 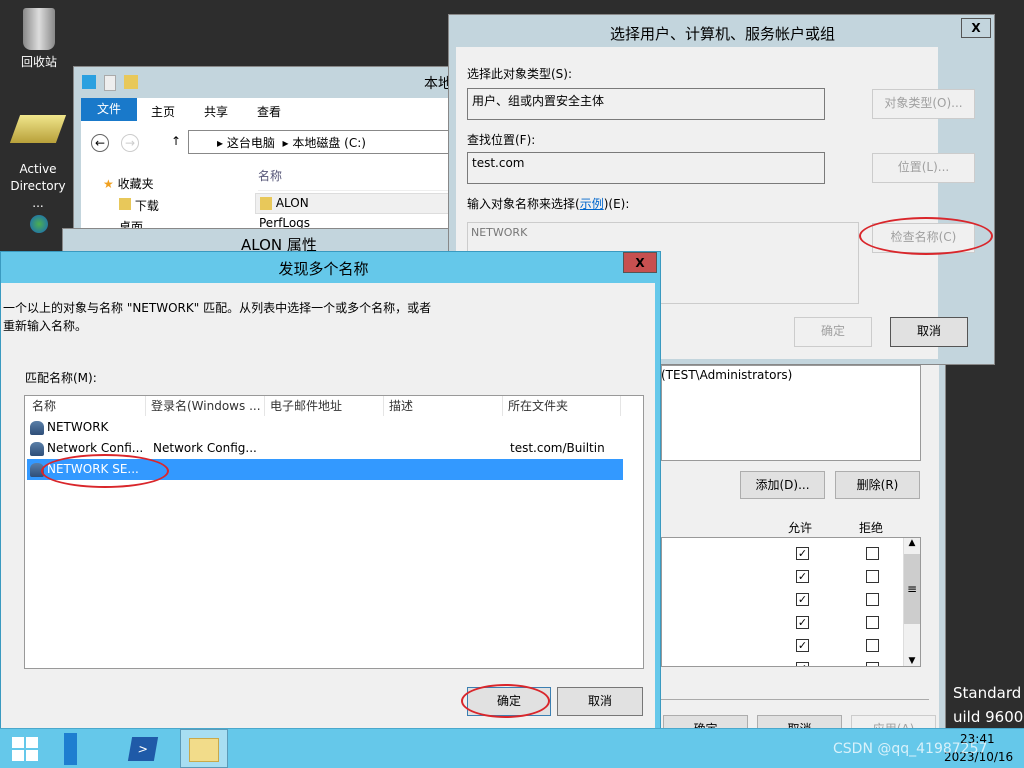 I want to click on star-icon: ★, so click(x=108, y=184).